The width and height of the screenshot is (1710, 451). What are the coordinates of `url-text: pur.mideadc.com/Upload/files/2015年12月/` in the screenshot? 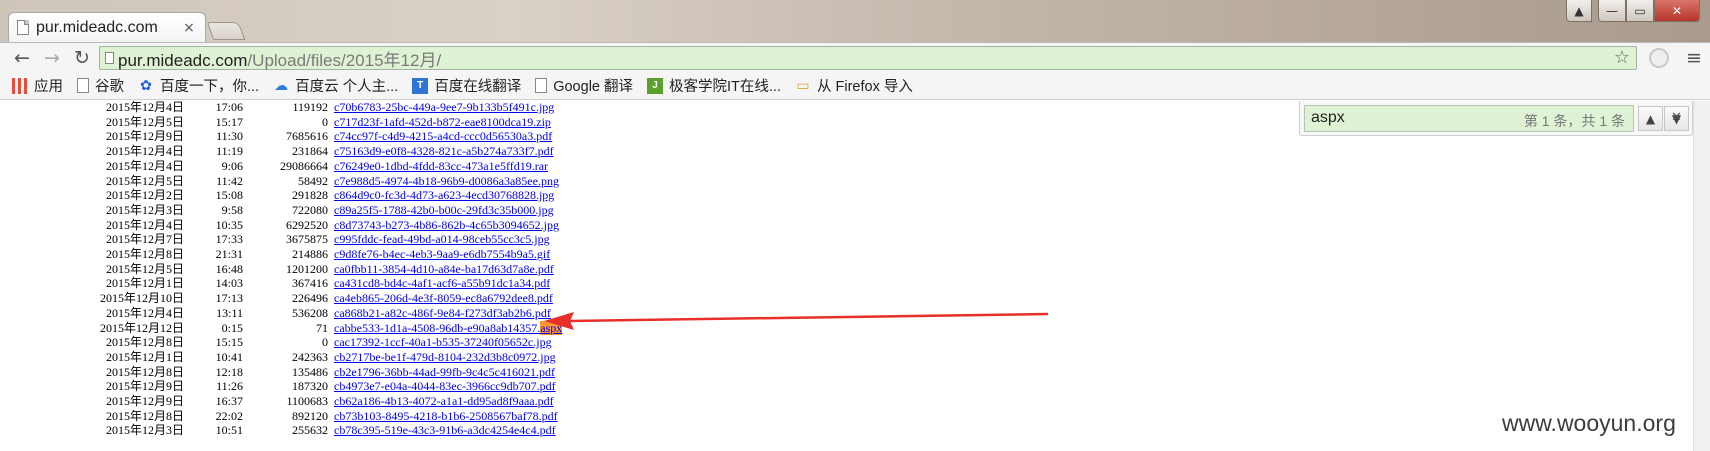 It's located at (279, 58).